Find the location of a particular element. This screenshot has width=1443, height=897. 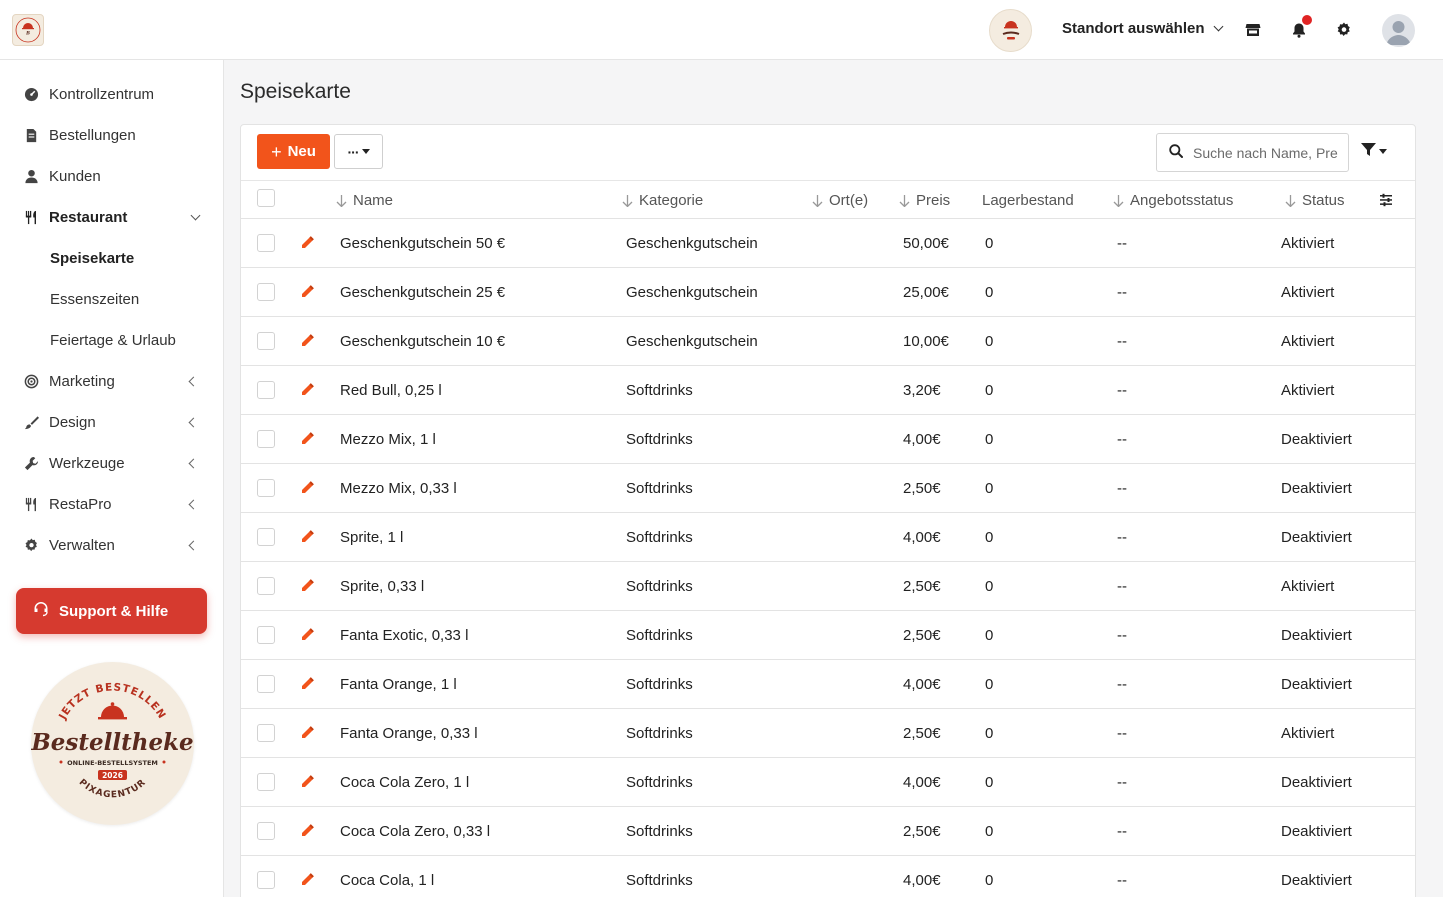

sidebar-item-kontrollzentrum: Kontrollzentrum is located at coordinates (111, 94).